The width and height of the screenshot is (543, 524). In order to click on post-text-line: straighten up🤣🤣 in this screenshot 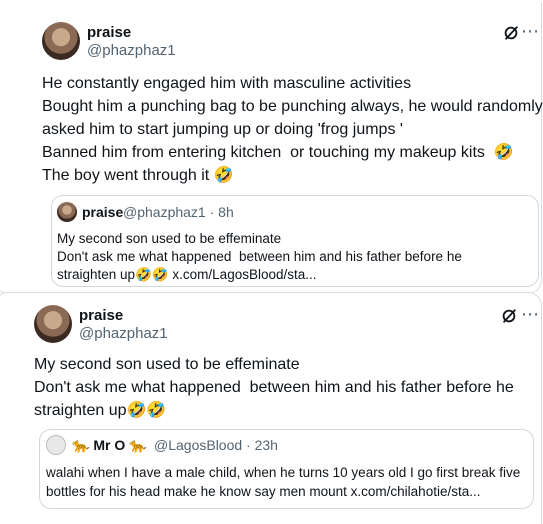, I will do `click(100, 410)`.